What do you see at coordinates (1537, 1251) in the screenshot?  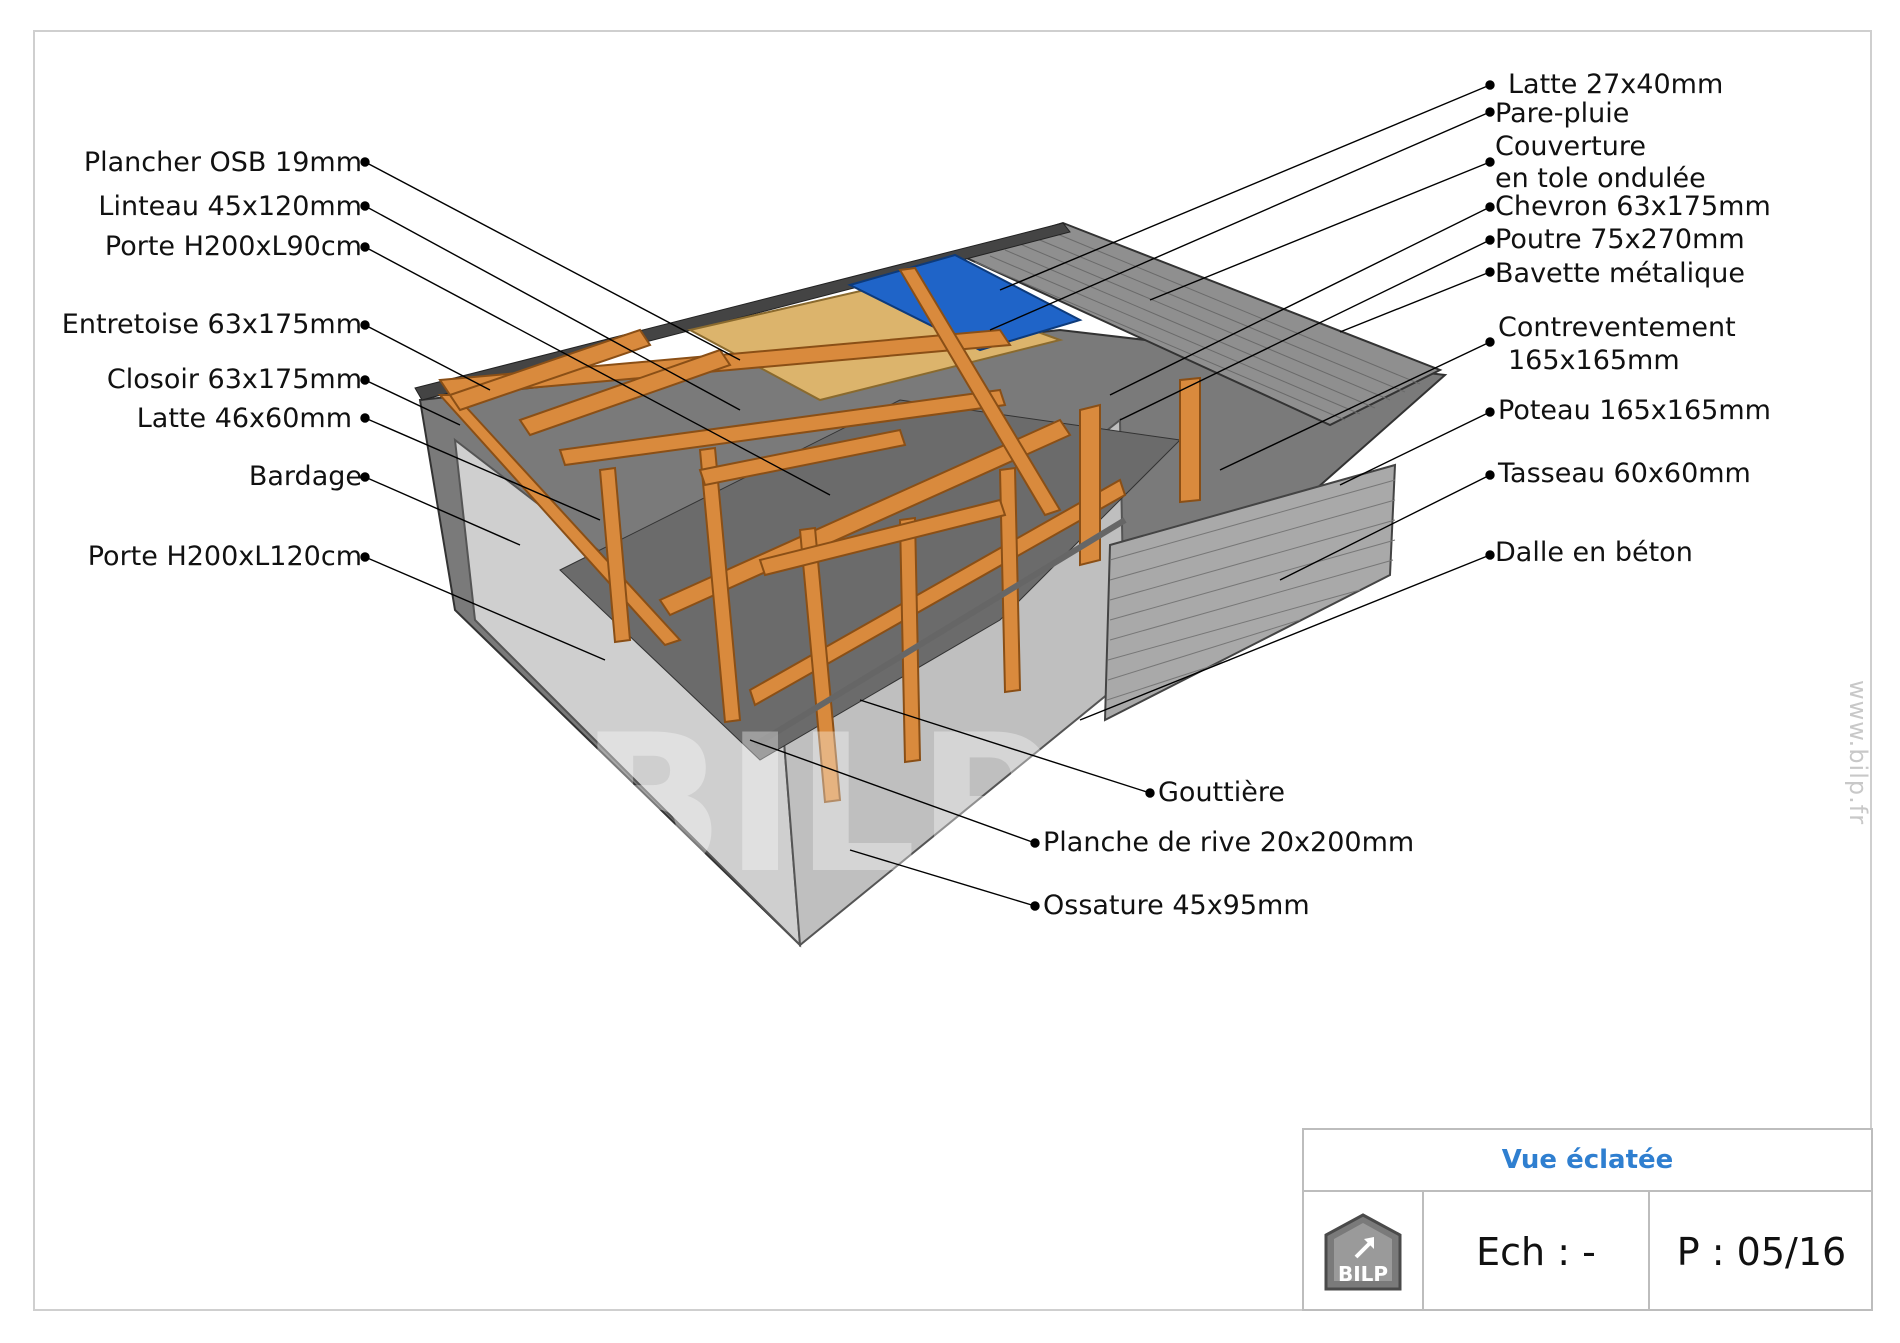 I see `scale-value: Ech : -` at bounding box center [1537, 1251].